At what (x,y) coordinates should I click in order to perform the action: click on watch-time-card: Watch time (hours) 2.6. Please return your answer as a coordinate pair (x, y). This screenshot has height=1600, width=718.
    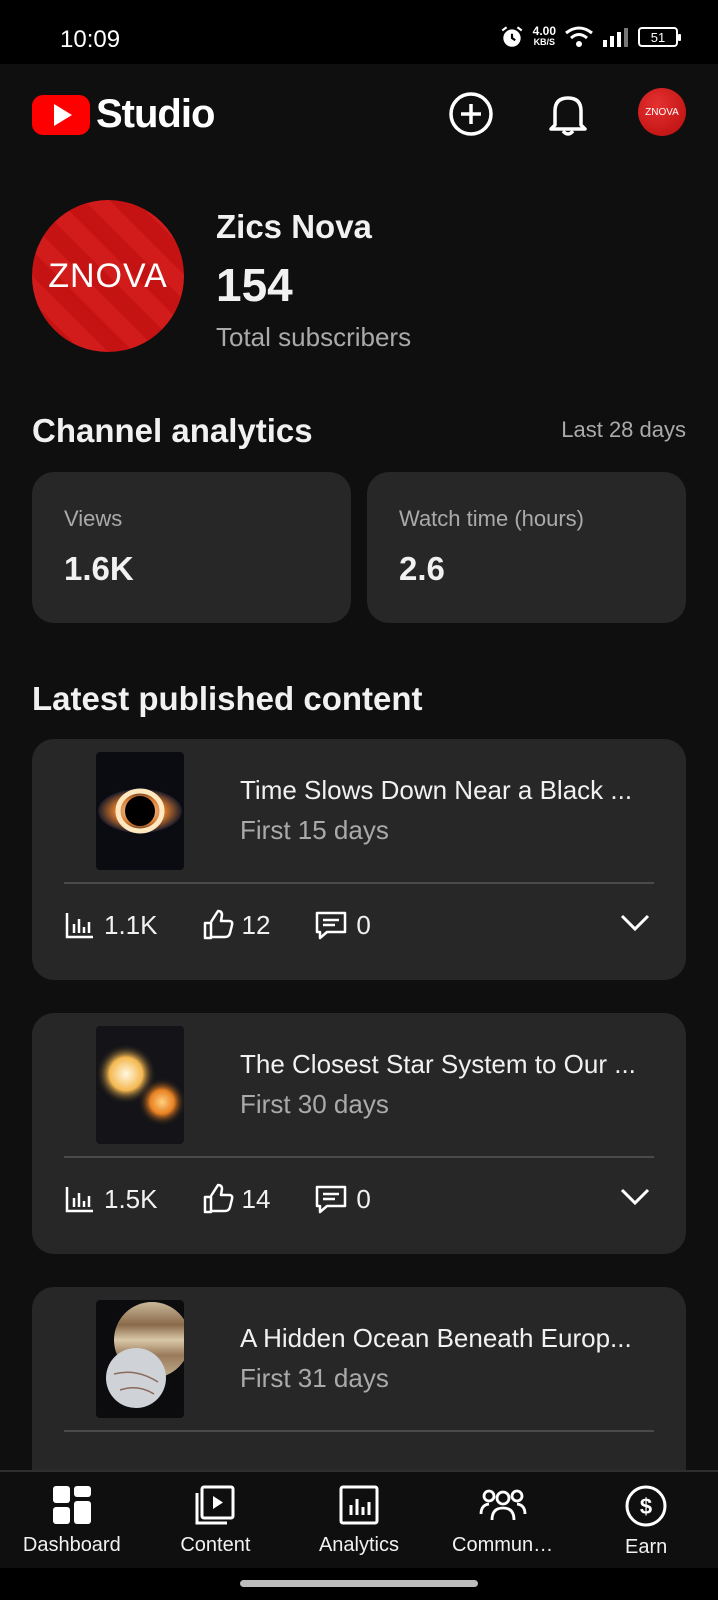
    Looking at the image, I should click on (526, 547).